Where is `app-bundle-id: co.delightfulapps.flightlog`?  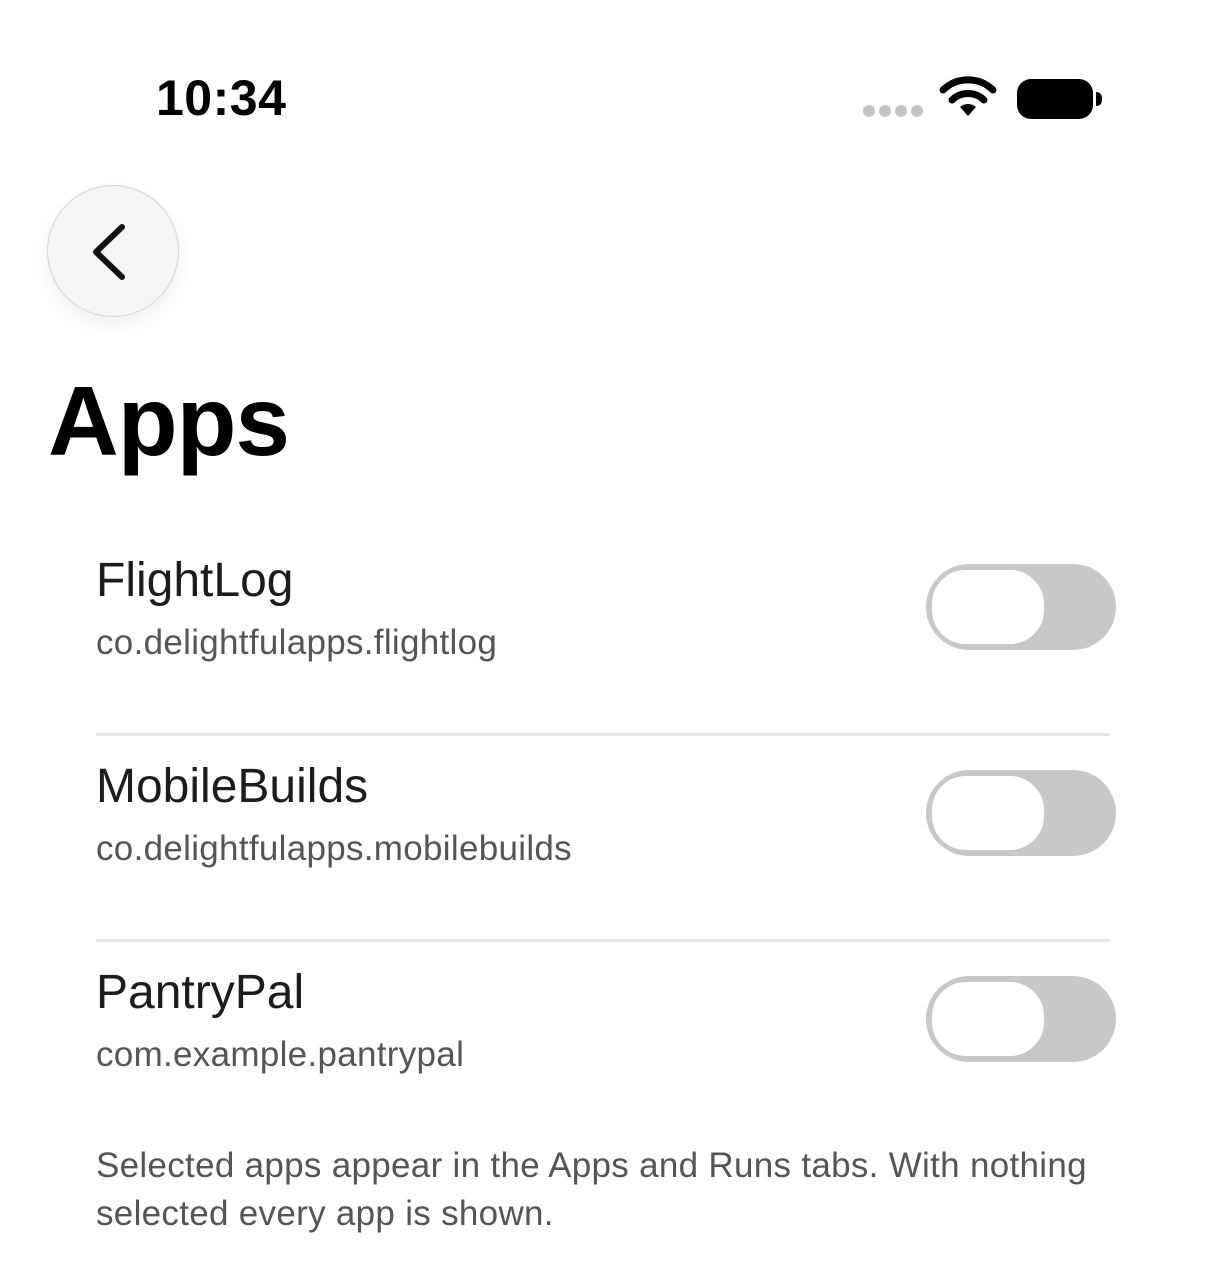 app-bundle-id: co.delightfulapps.flightlog is located at coordinates (297, 642).